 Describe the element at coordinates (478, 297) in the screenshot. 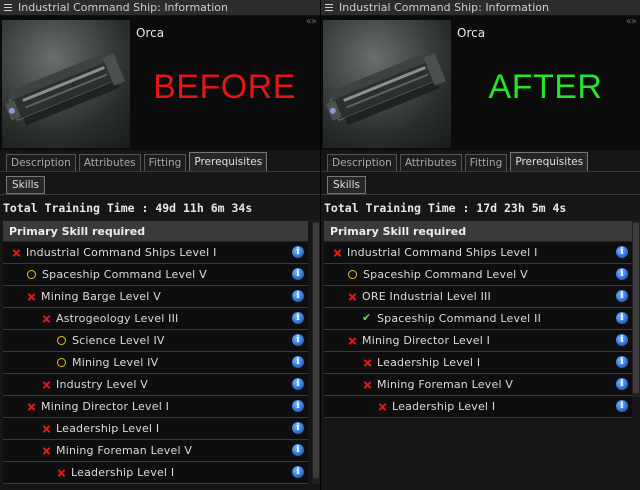

I see `skill-row: ORE Industrial Level III i` at that location.